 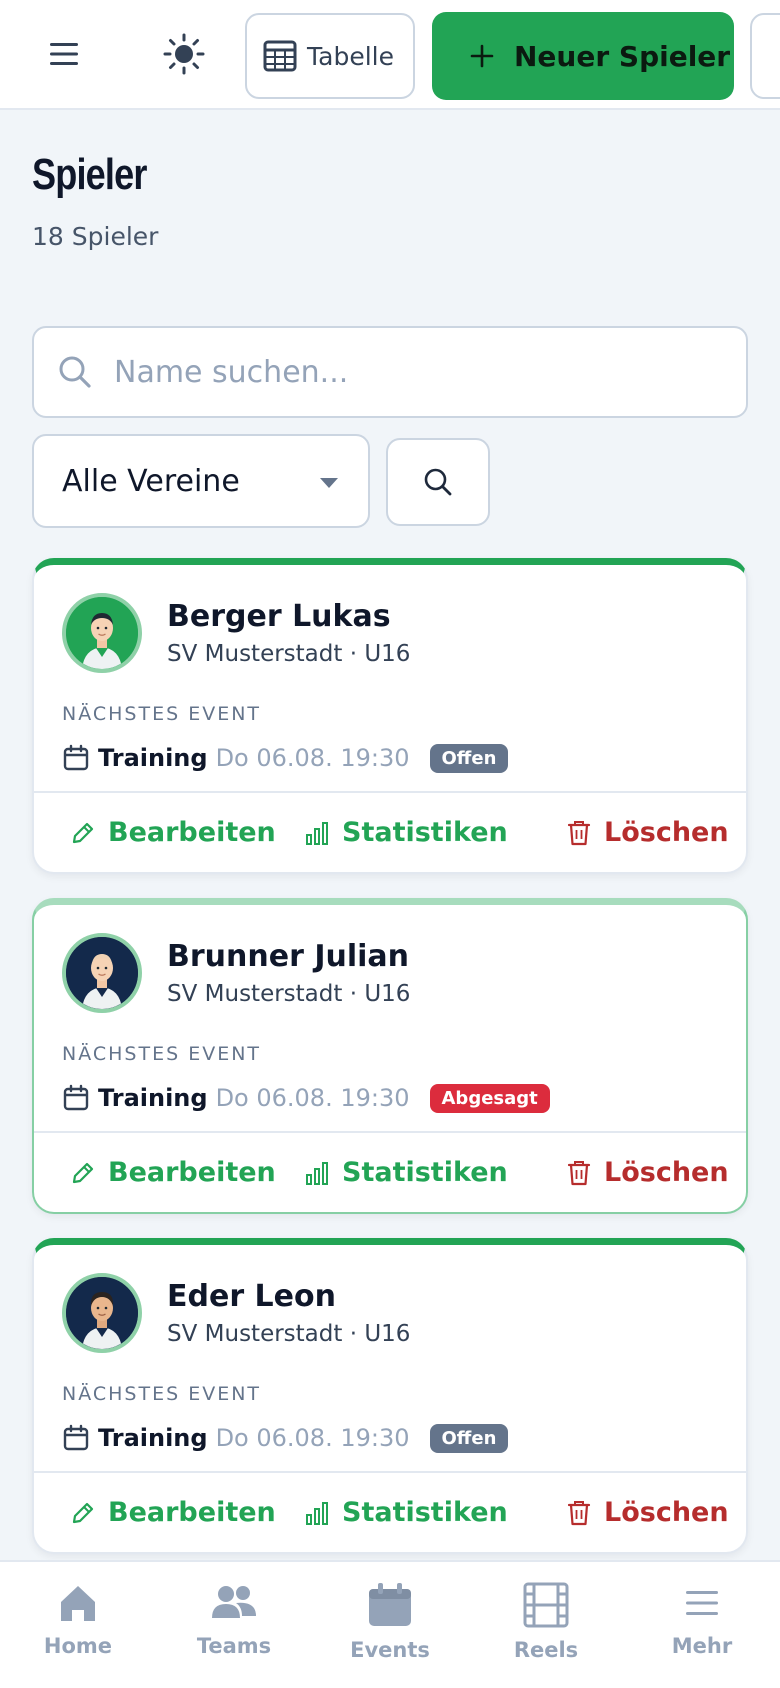 What do you see at coordinates (95, 236) in the screenshot?
I see `player-count: 18 Spieler` at bounding box center [95, 236].